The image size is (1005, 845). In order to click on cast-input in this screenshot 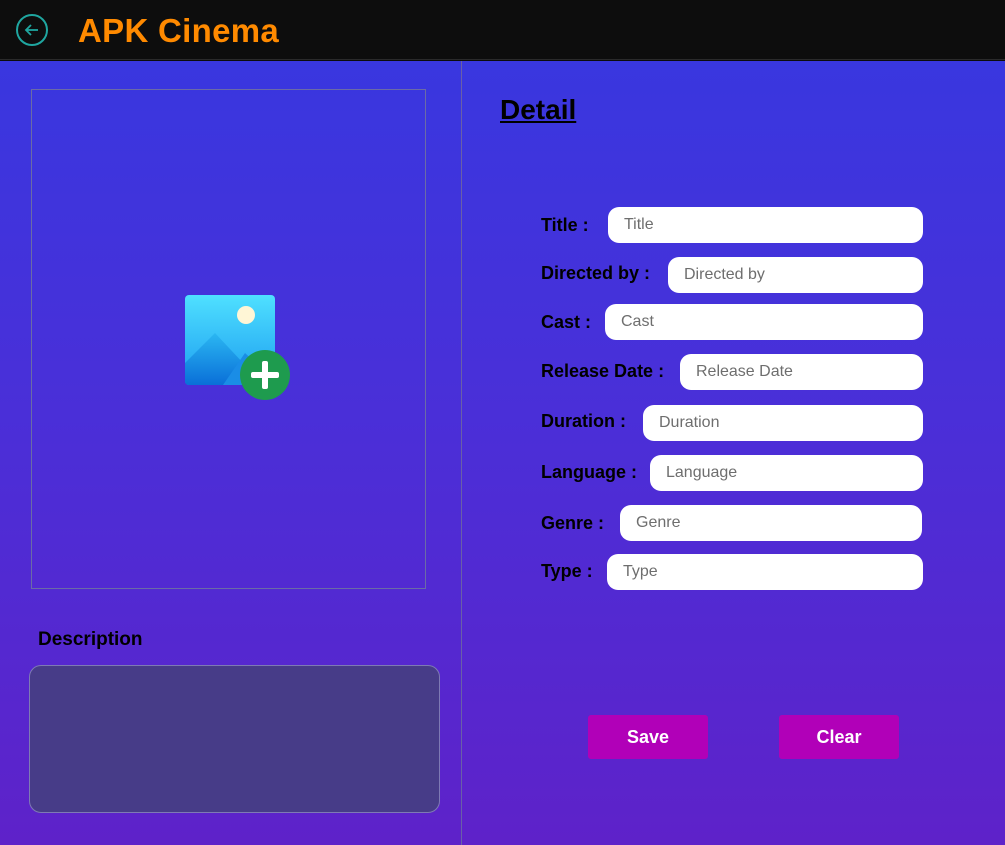, I will do `click(764, 322)`.